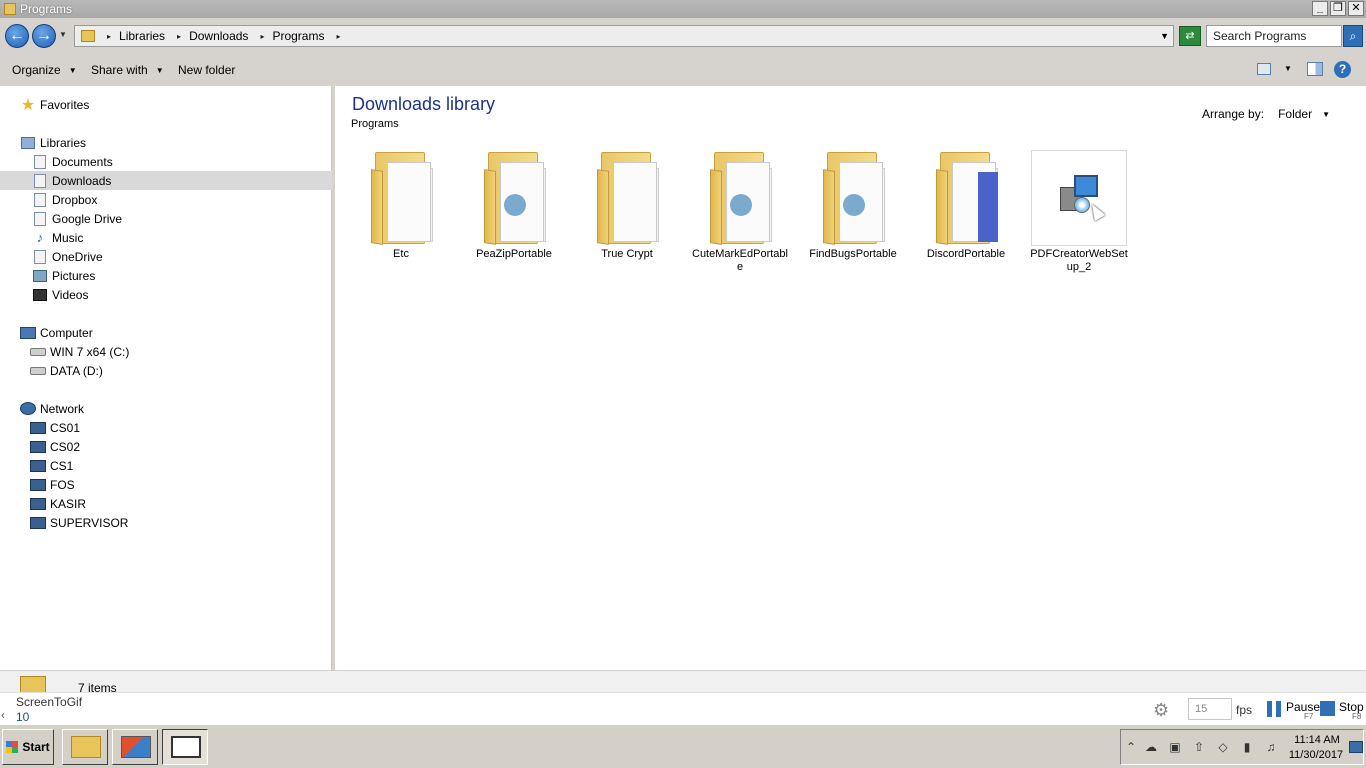 This screenshot has height=768, width=1366. I want to click on share-with-button: Share with ▼, so click(127, 70).